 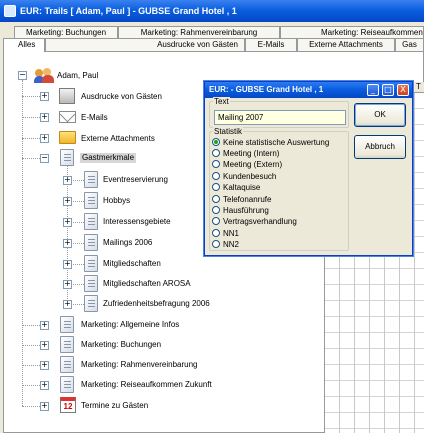 I want to click on radio-label: Meeting (Extern), so click(x=253, y=164).